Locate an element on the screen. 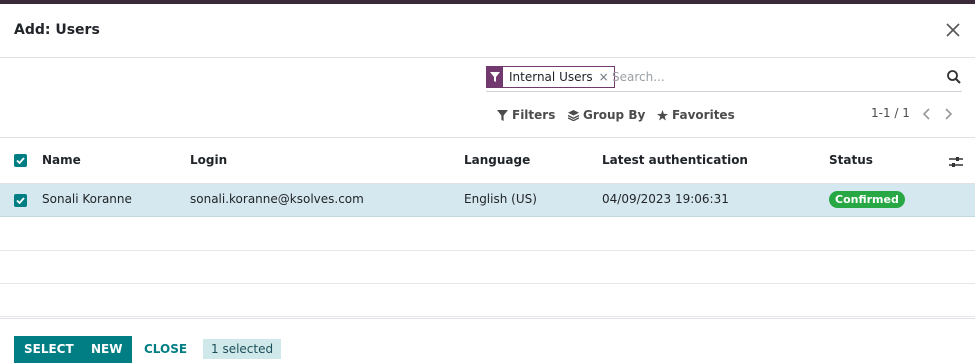 This screenshot has width=975, height=363. column-header-language: Language is located at coordinates (497, 160).